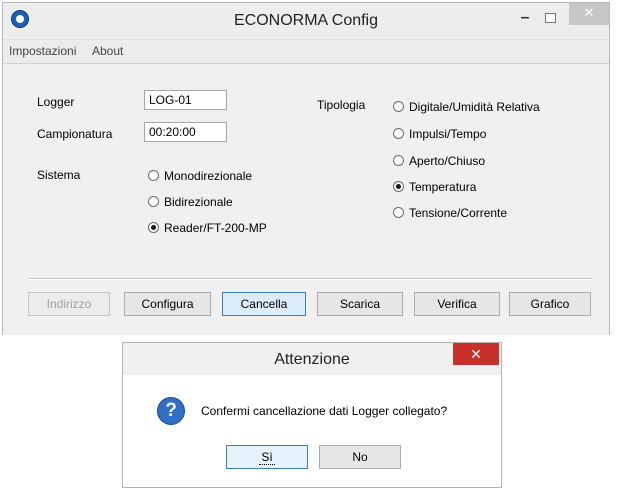 The height and width of the screenshot is (490, 618). Describe the element at coordinates (171, 411) in the screenshot. I see `question-icon: ?` at that location.